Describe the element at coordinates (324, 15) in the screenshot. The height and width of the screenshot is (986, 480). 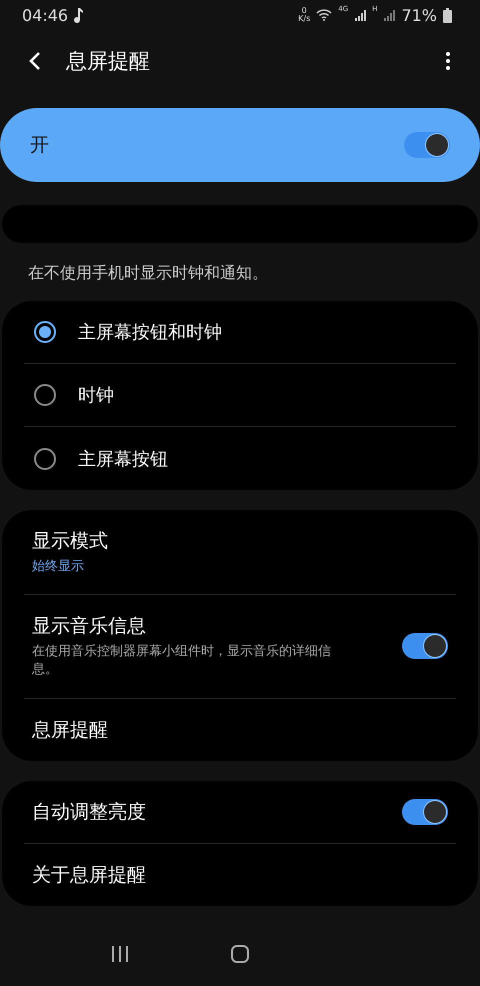
I see `wifi-icon` at that location.